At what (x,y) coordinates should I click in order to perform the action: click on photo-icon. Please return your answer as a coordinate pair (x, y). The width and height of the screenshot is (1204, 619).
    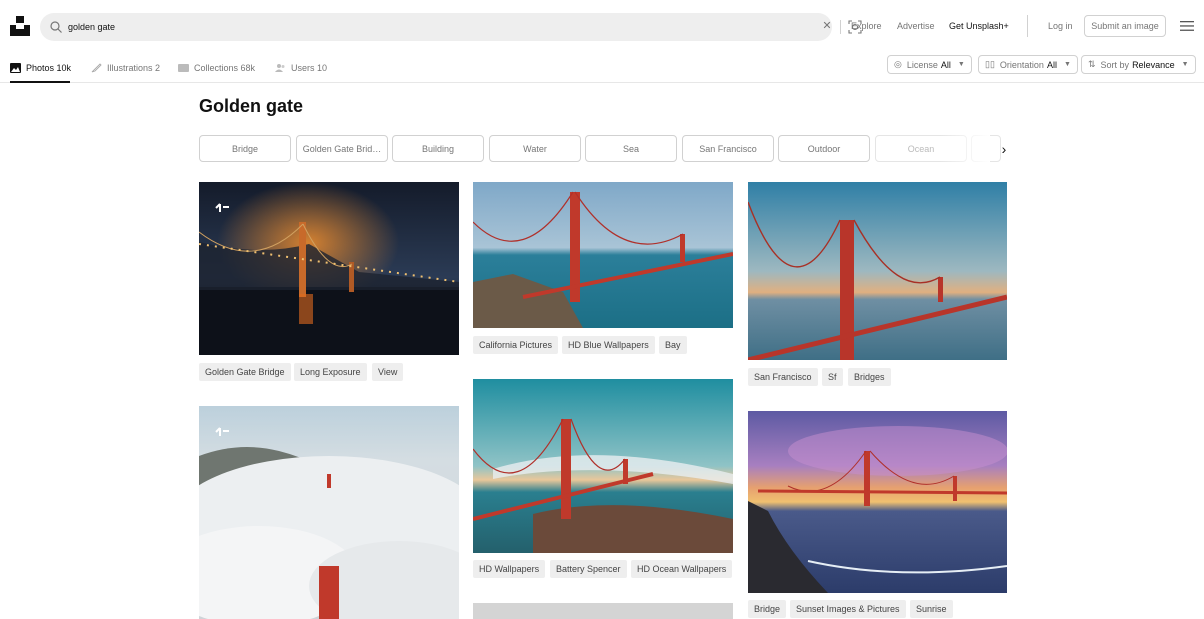
    Looking at the image, I should click on (15, 67).